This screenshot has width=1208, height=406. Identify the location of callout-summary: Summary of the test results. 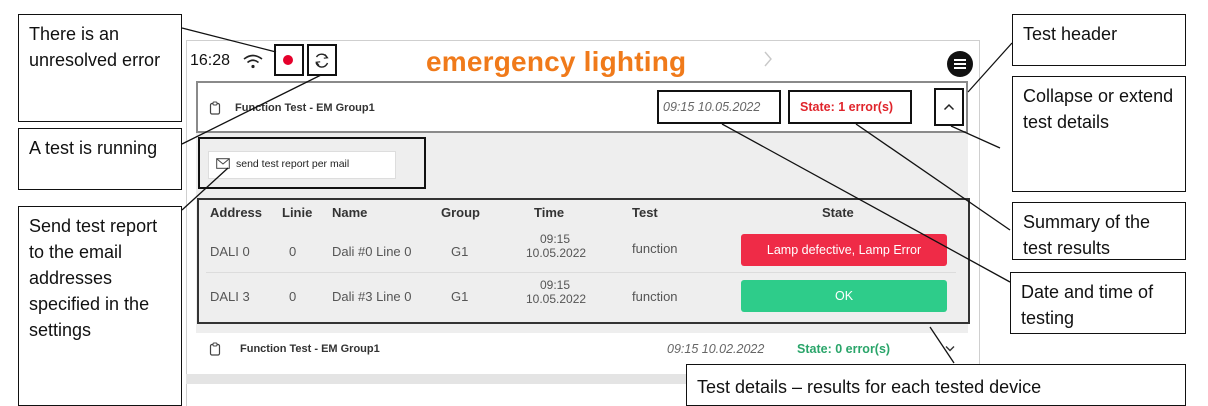
(1099, 231).